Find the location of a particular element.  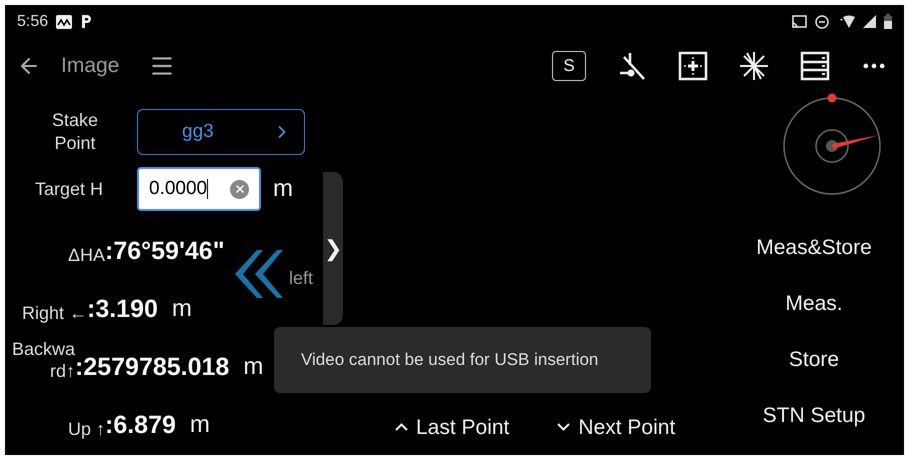

nav-button: Last Point is located at coordinates (452, 427).